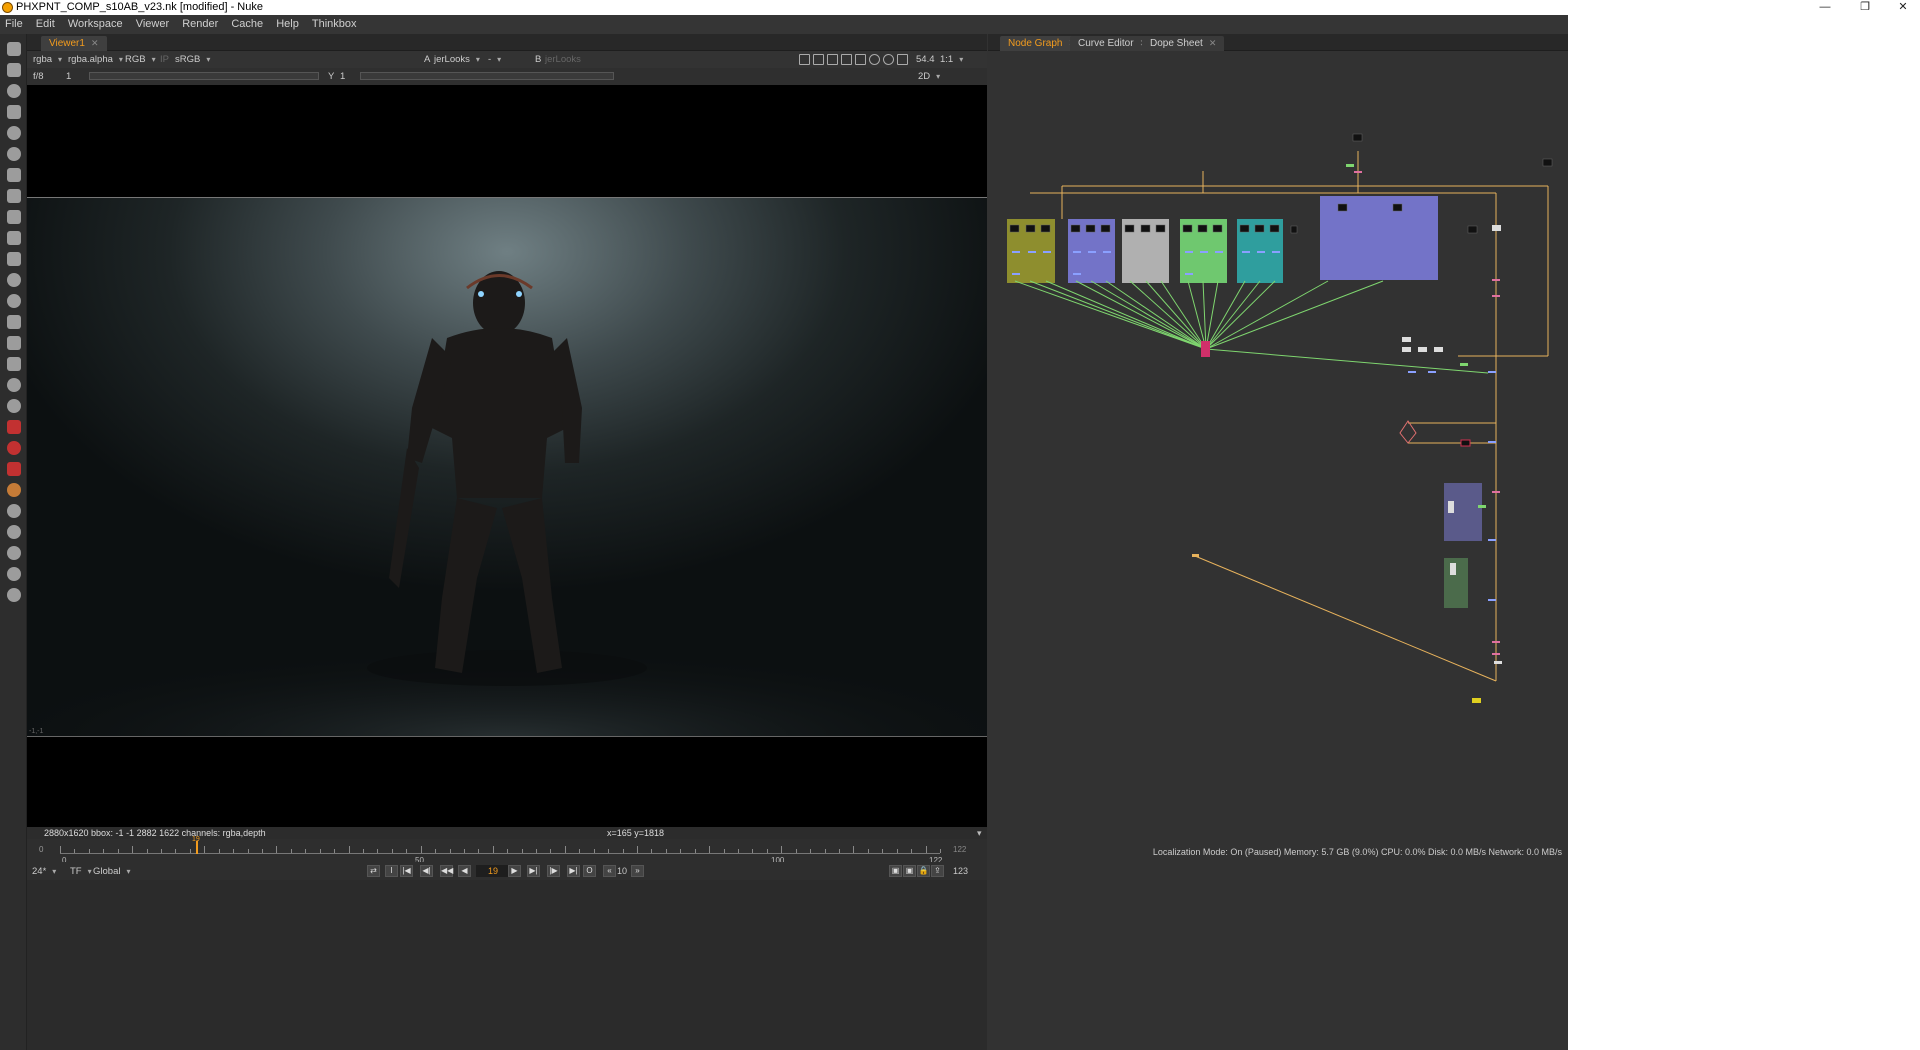 The width and height of the screenshot is (1920, 1050). I want to click on channel-nodes-icon, so click(14, 112).